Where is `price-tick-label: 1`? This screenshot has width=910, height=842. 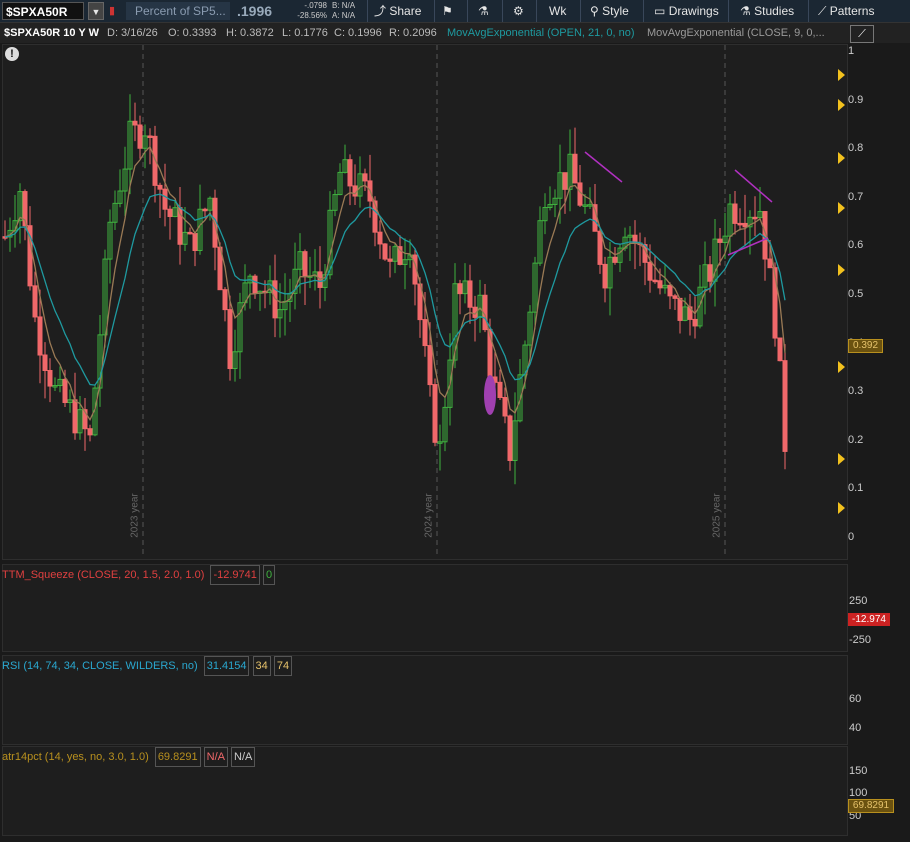
price-tick-label: 1 is located at coordinates (851, 51).